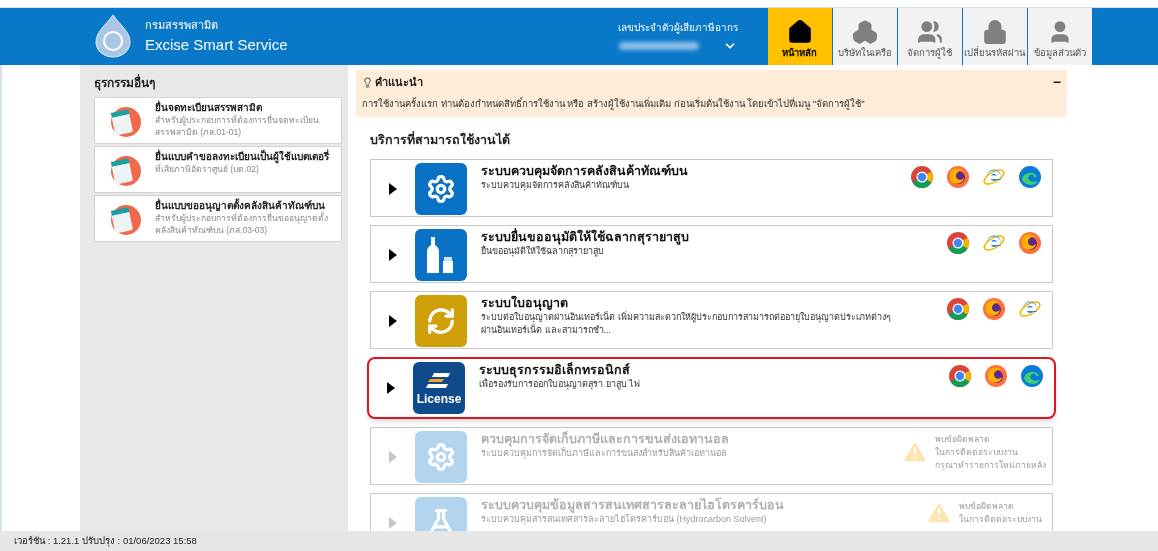  Describe the element at coordinates (209, 108) in the screenshot. I see `item-title: ยื่นจดทะเบียนสรรพสามิต` at that location.